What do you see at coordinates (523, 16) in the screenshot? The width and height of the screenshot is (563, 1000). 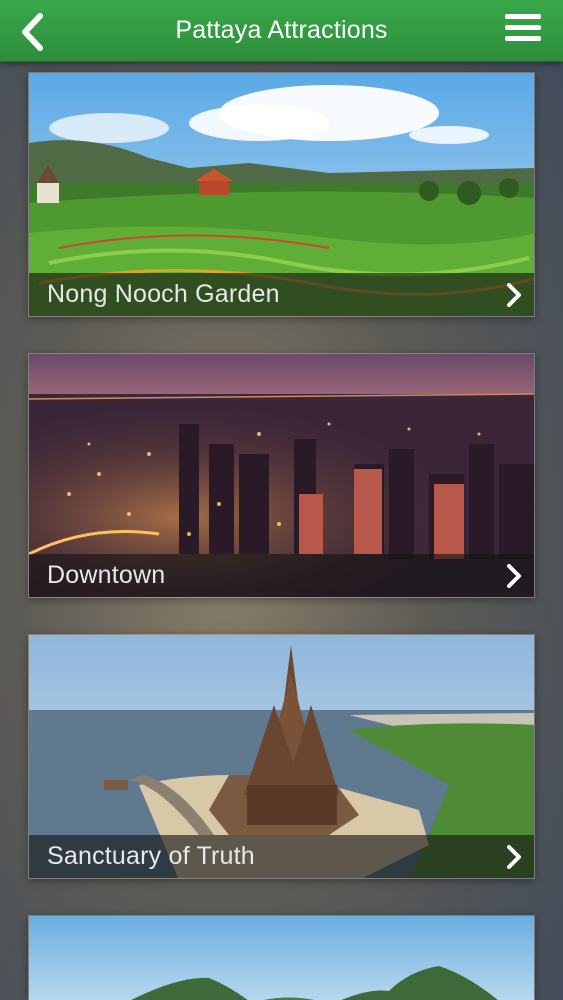 I see `hamburger-menu-icon` at bounding box center [523, 16].